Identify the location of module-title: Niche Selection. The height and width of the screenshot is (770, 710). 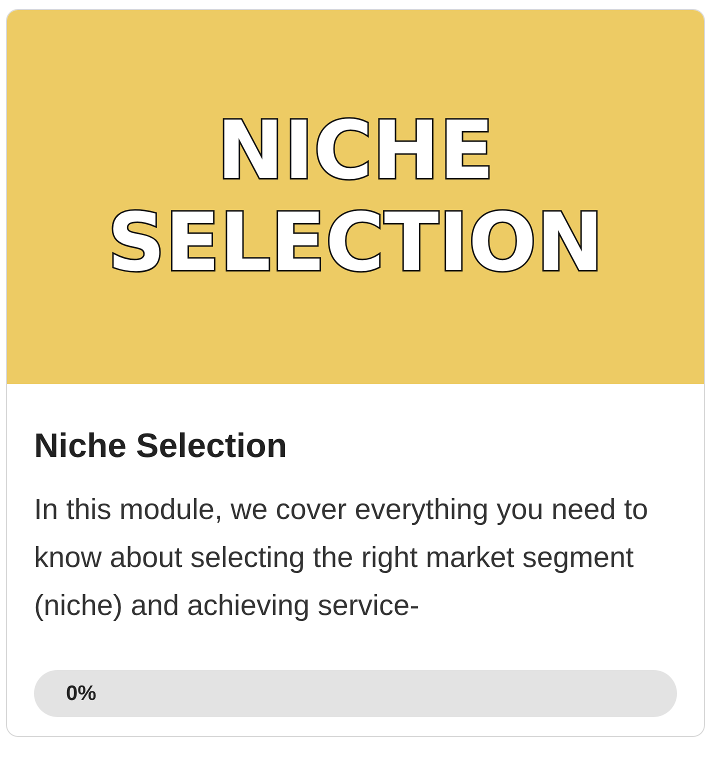
(161, 446).